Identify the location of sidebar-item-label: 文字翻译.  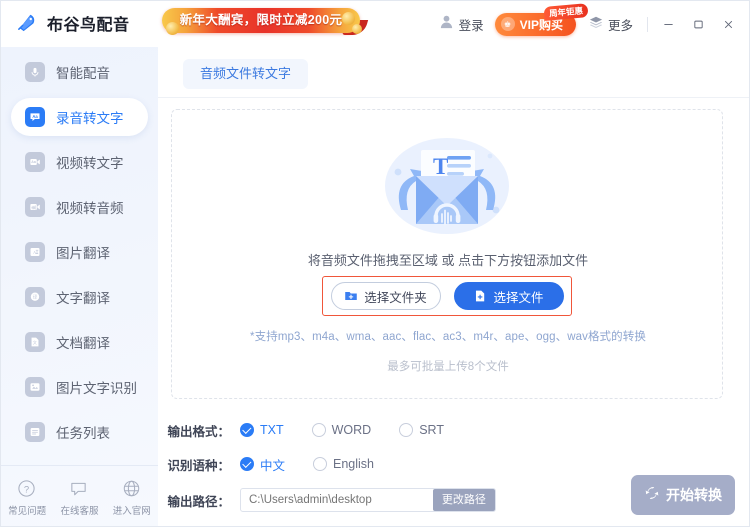
(83, 298).